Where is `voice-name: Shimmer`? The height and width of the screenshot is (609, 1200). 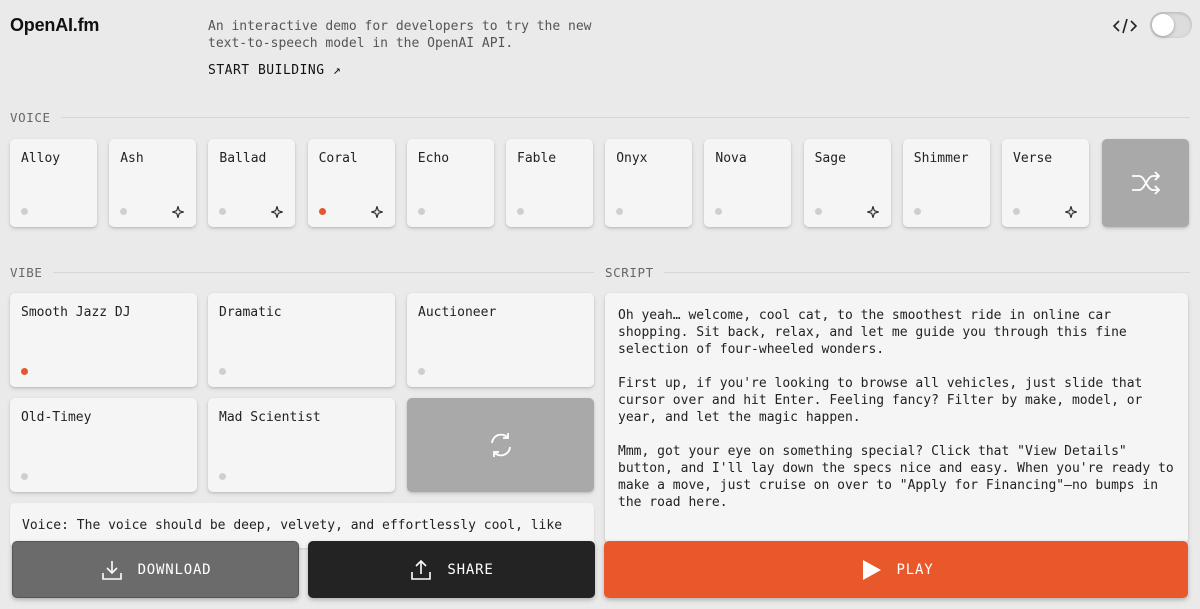 voice-name: Shimmer is located at coordinates (941, 158).